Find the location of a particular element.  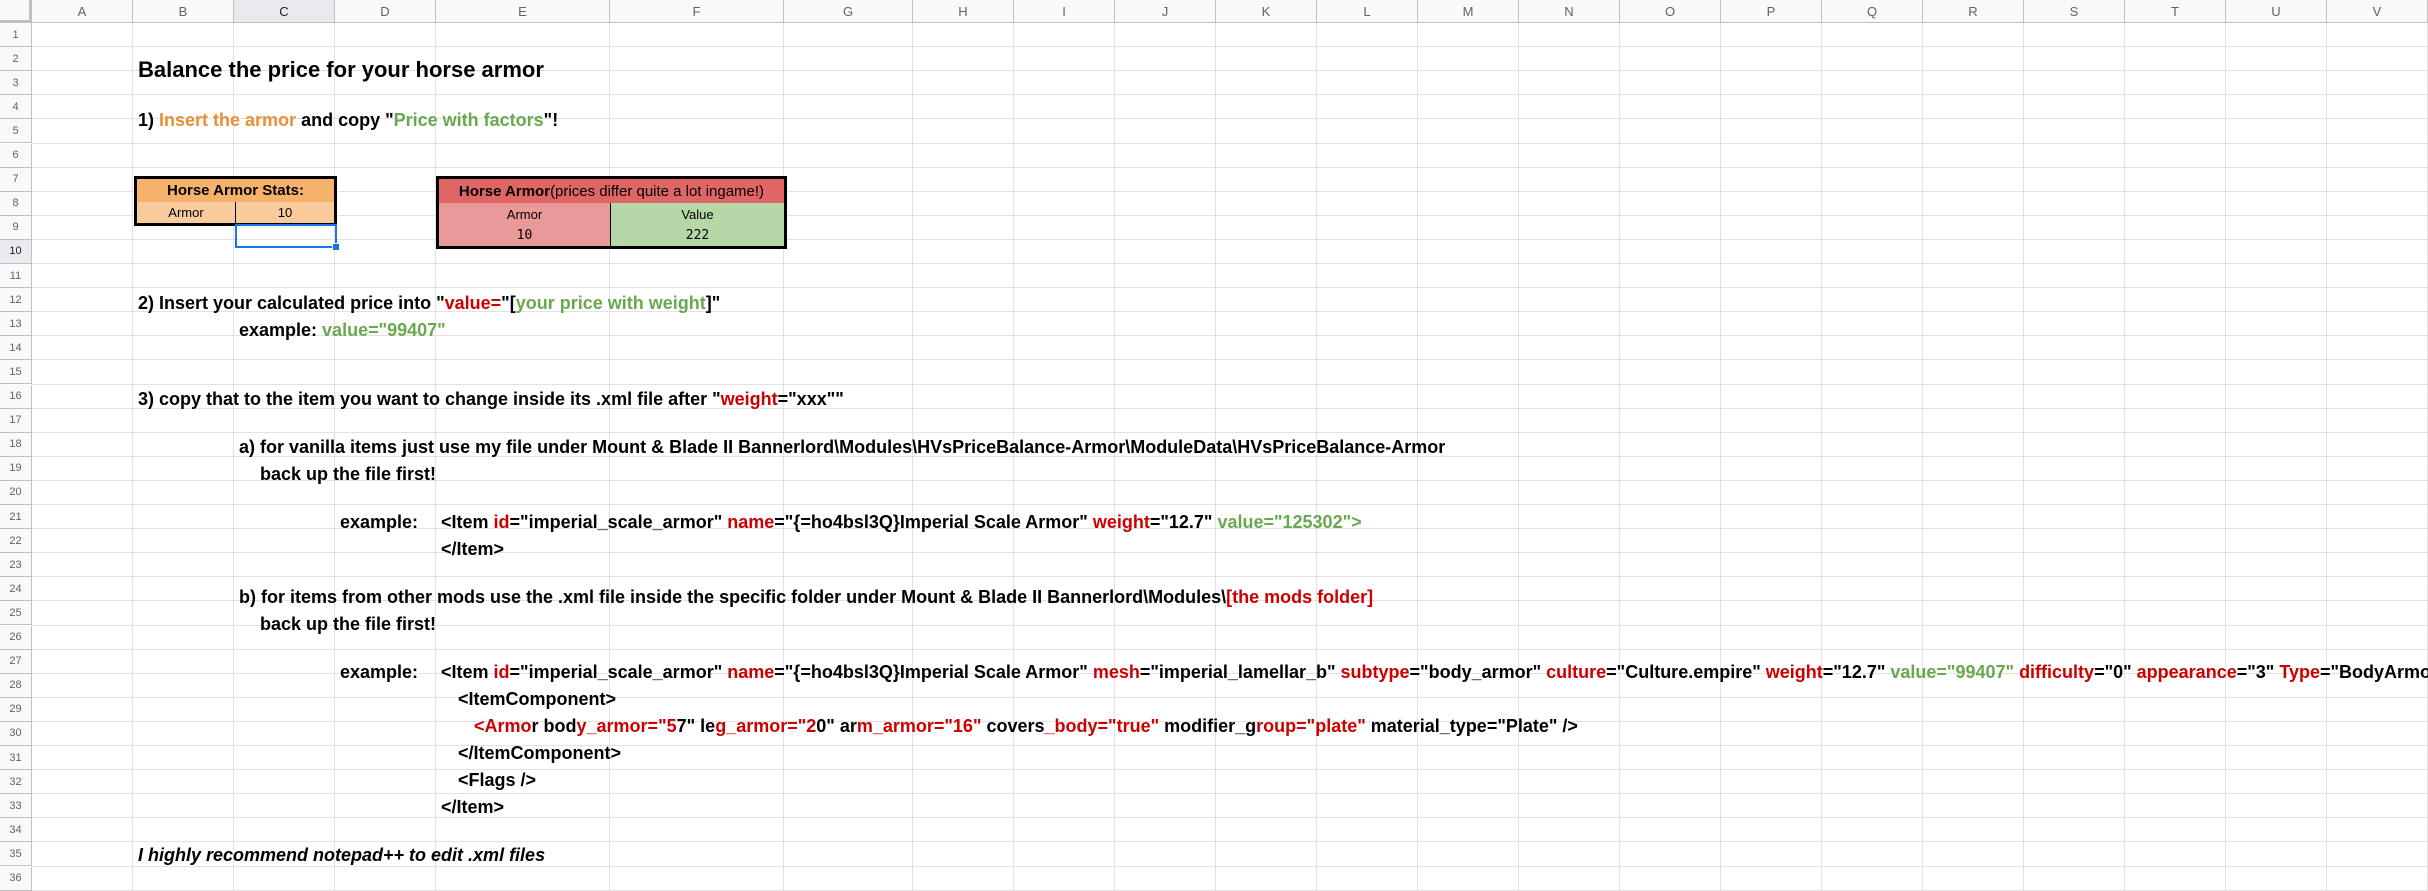

armor-line-segment: <Armo is located at coordinates (503, 726).